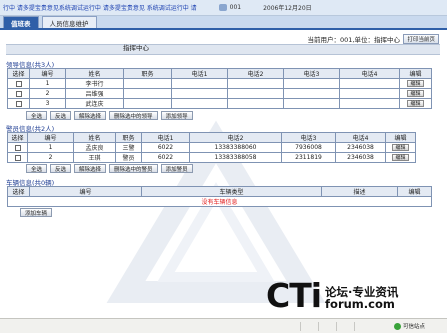 The image size is (447, 333). I want to click on tab-bar: 值班表 人员信息维护, so click(223, 23).